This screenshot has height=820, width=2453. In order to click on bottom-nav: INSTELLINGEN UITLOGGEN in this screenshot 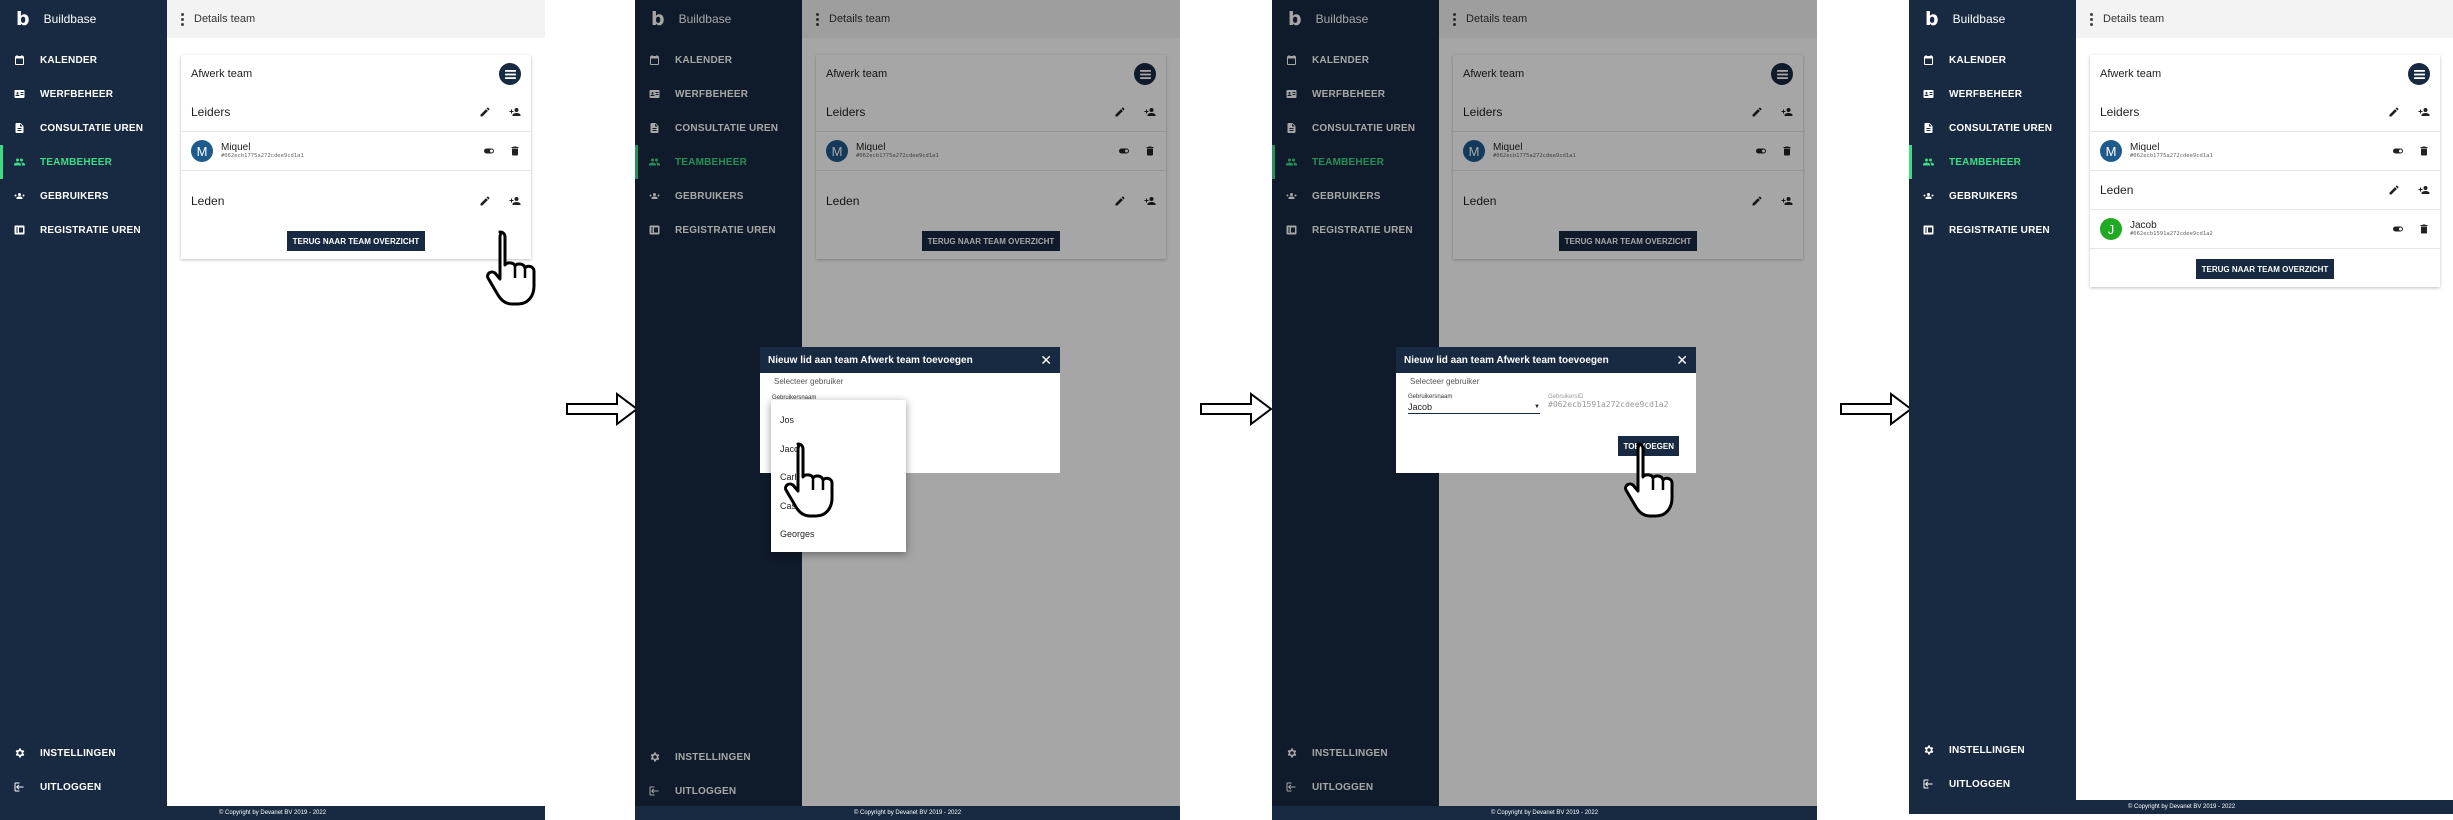, I will do `click(83, 770)`.